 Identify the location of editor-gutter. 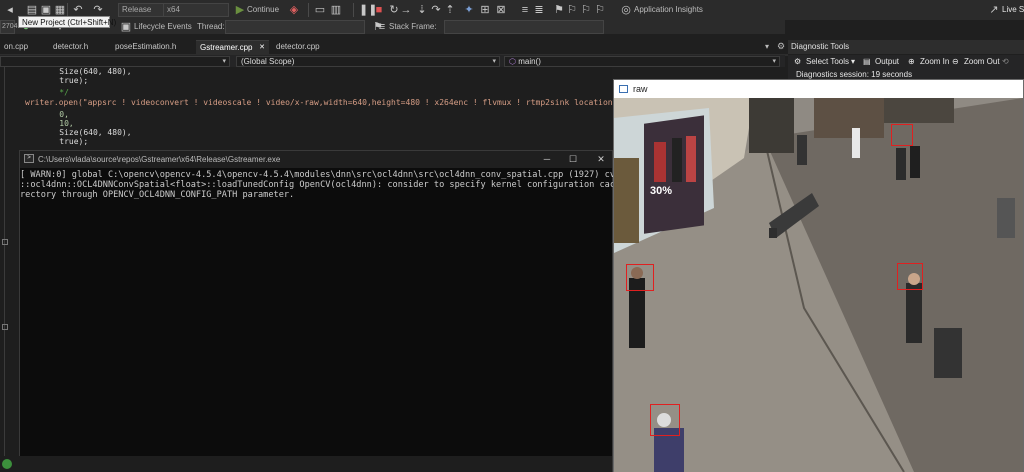
(6, 269).